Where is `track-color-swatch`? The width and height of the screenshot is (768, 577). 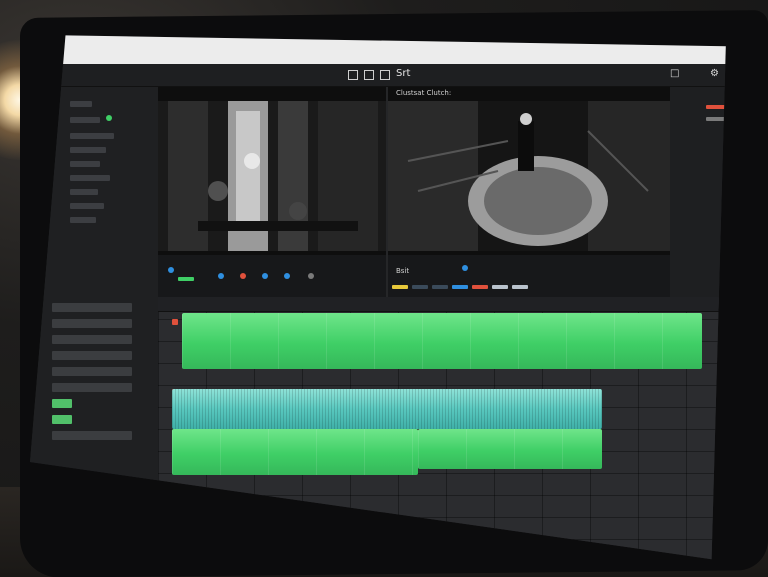 track-color-swatch is located at coordinates (186, 279).